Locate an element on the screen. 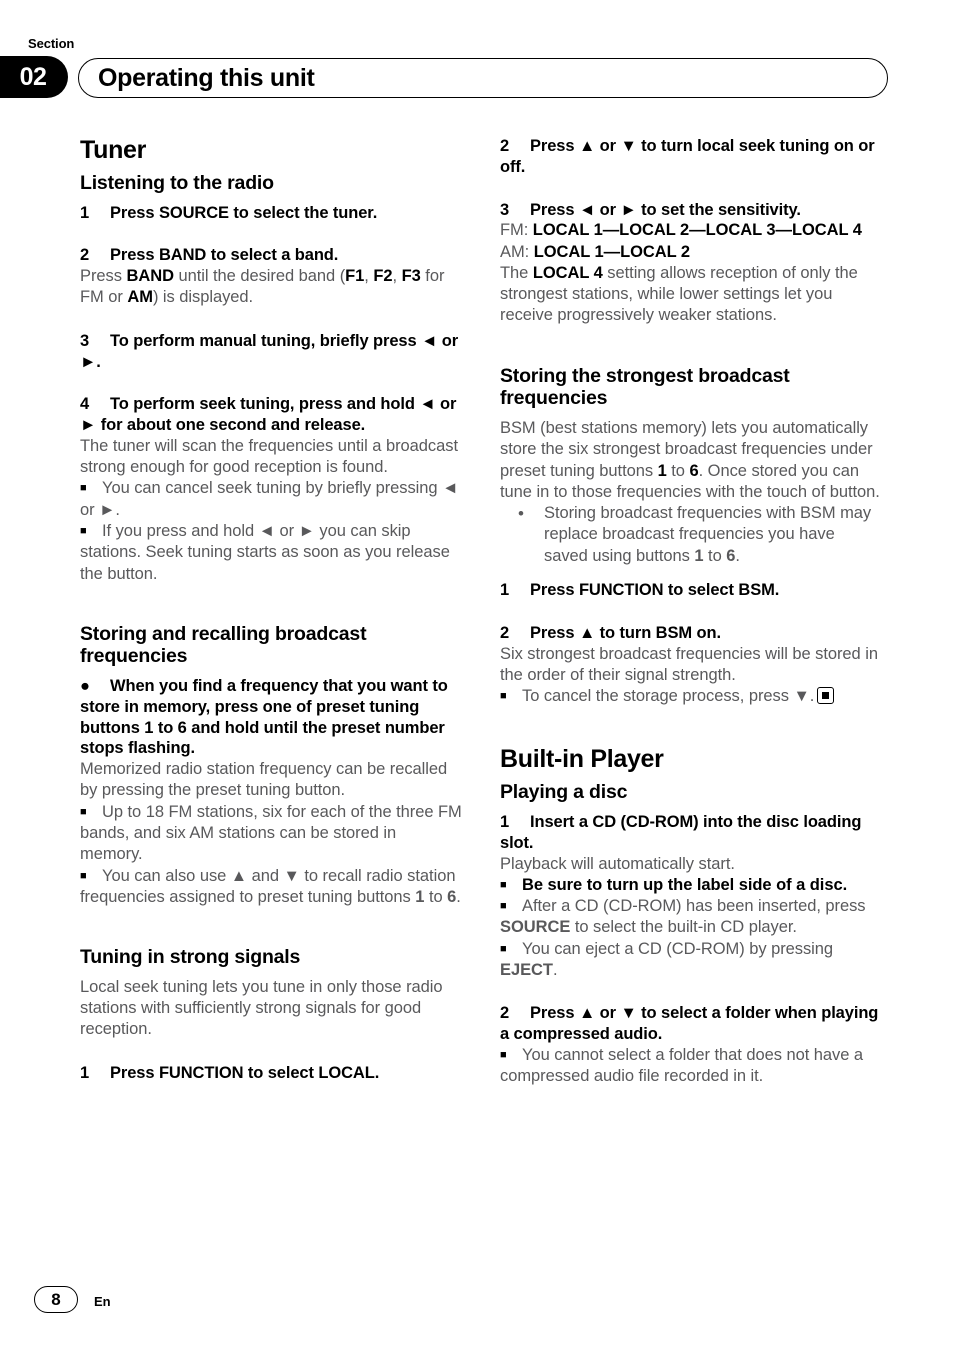 The height and width of the screenshot is (1352, 954). step-item: 2 Press ▲ to turn BSM on. is located at coordinates (691, 633).